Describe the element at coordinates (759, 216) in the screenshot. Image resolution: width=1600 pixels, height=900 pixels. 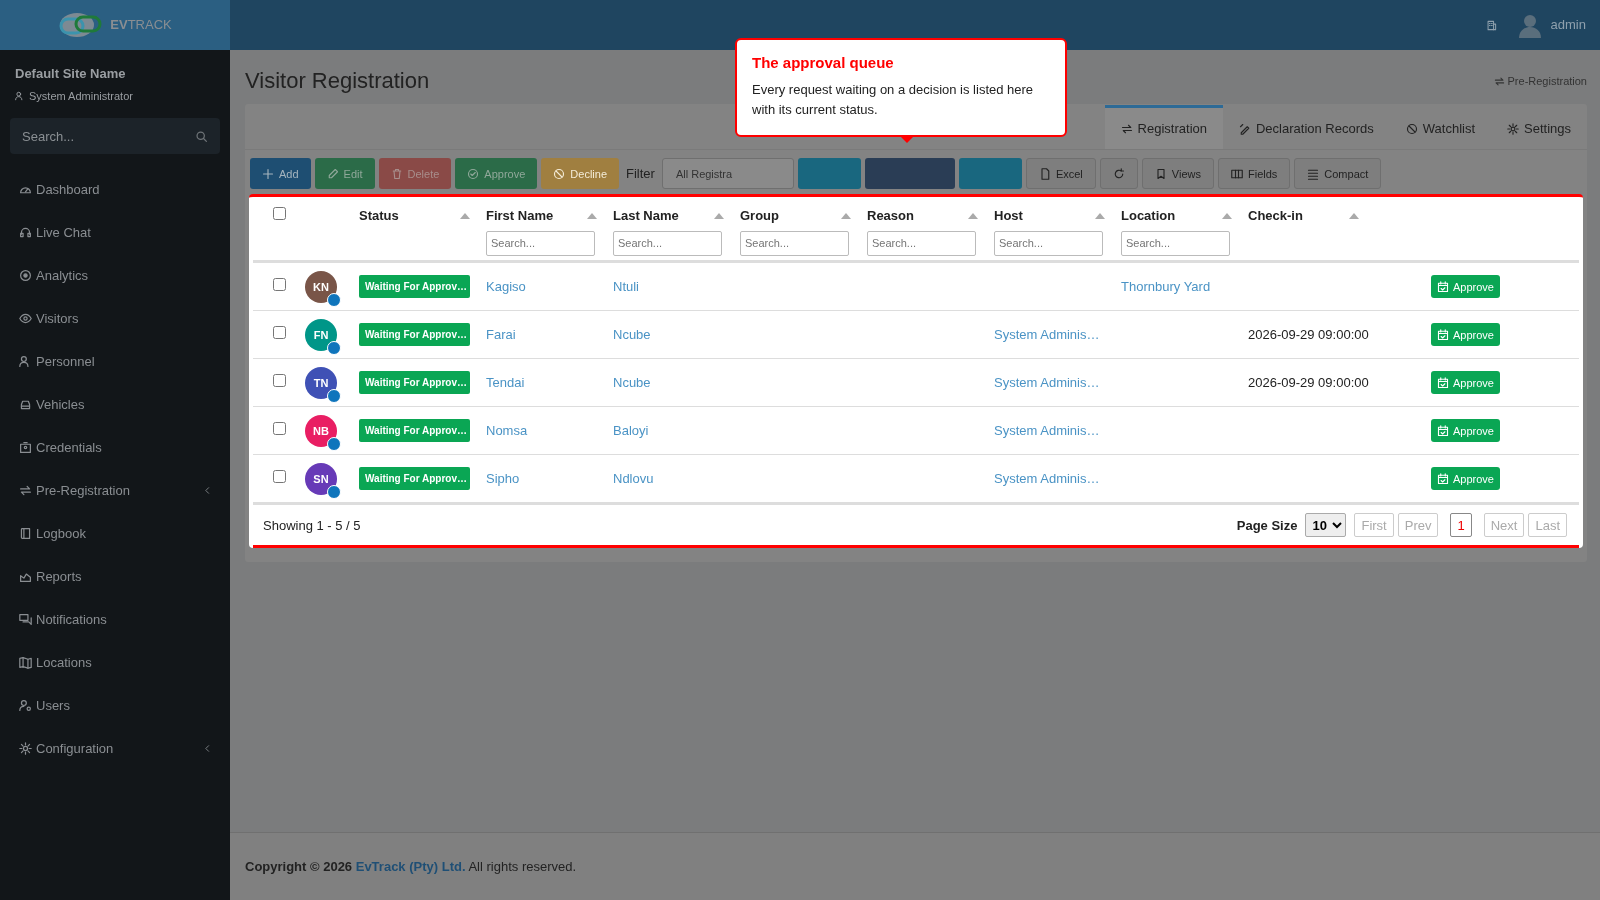
I see `column-header: Group` at that location.